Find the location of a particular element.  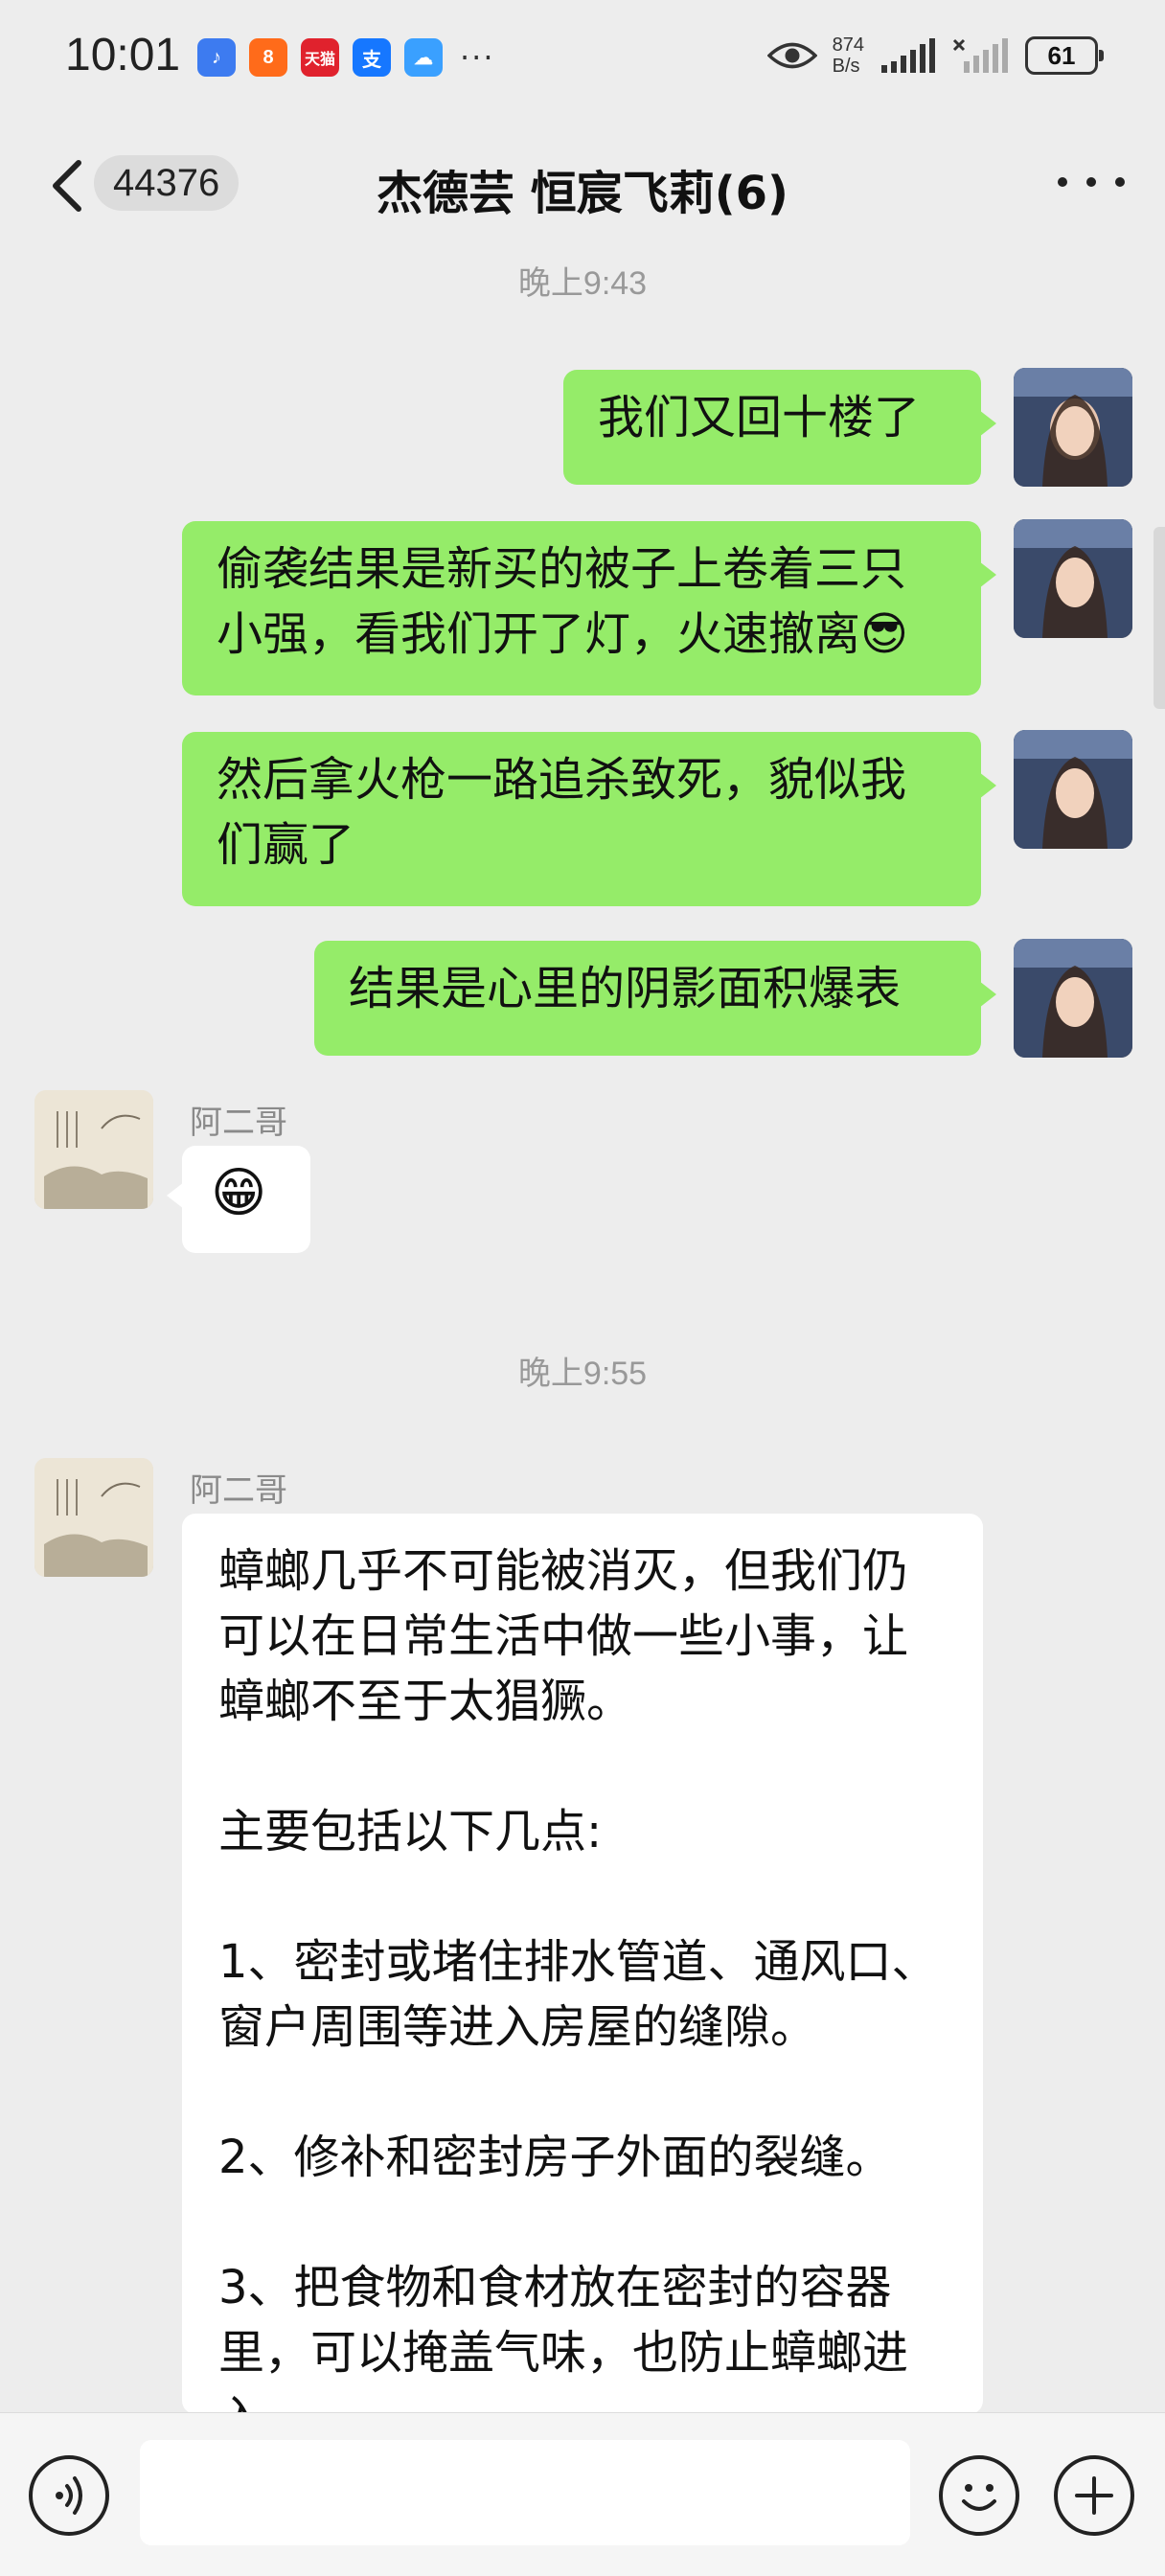

battery-icon: 61 is located at coordinates (1065, 55).